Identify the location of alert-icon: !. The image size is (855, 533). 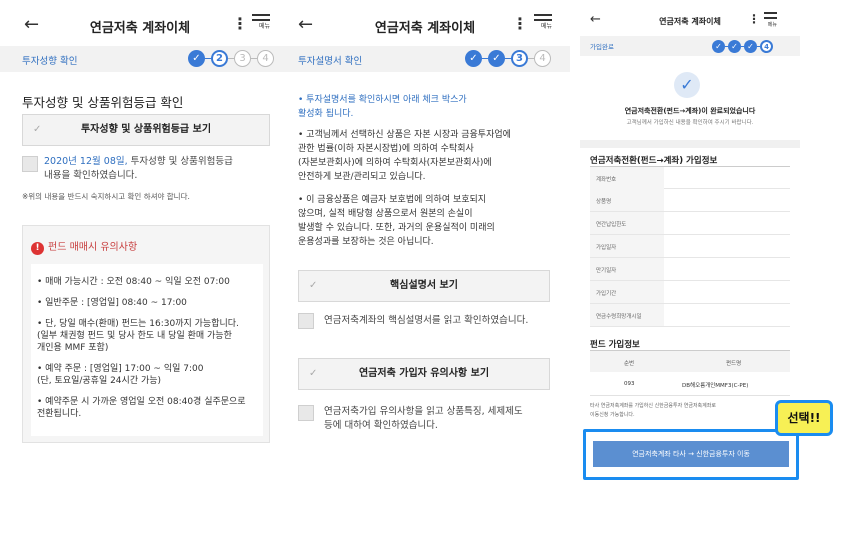
(37, 248).